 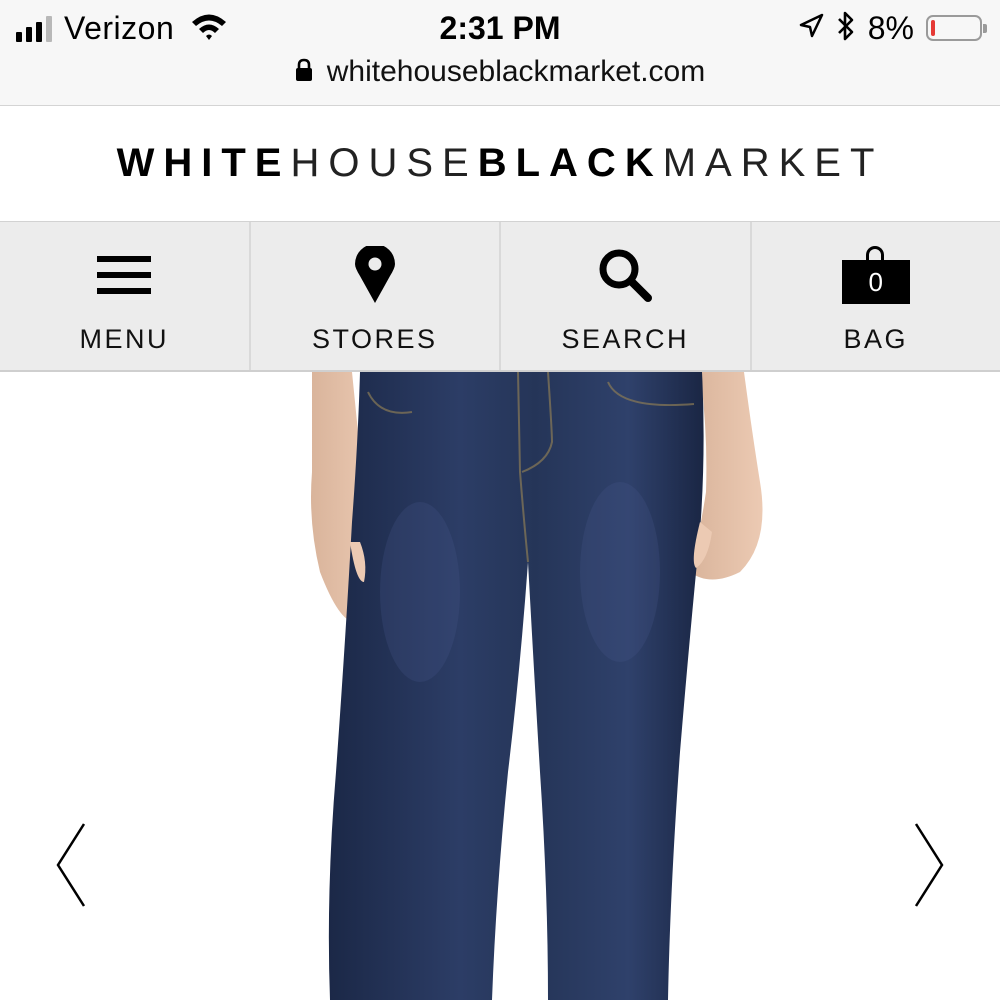 I want to click on address-bar: whitehouseblackmarket.com, so click(x=500, y=72).